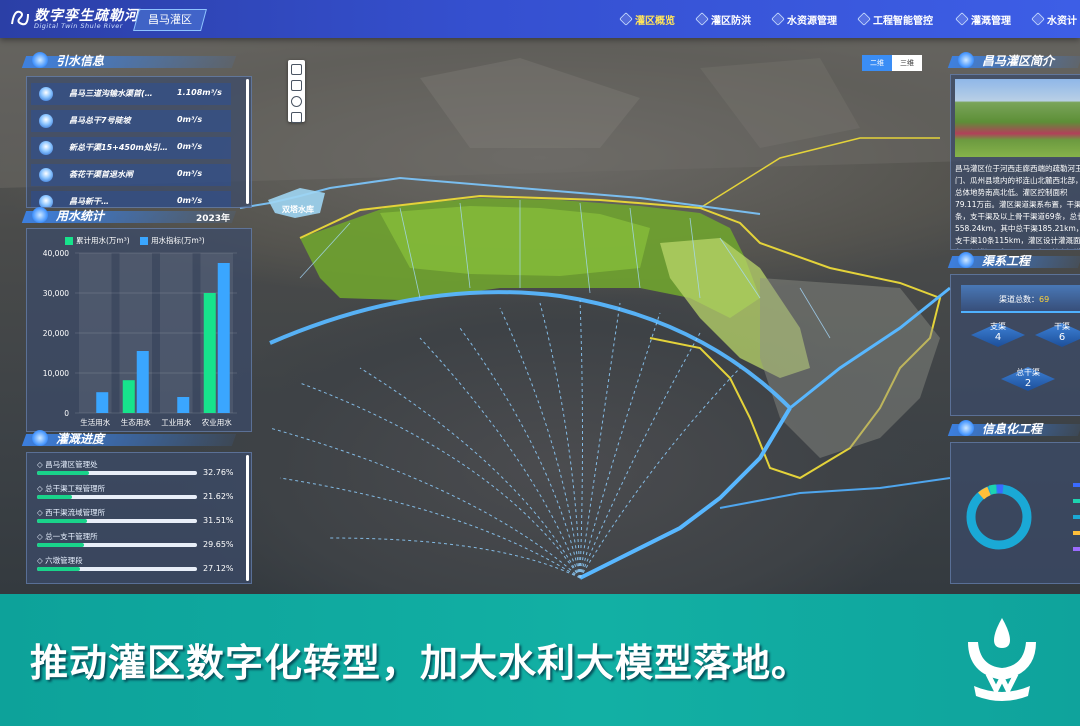  I want to click on nav-guanqu-fanghong: 灌区防洪, so click(723, 19).